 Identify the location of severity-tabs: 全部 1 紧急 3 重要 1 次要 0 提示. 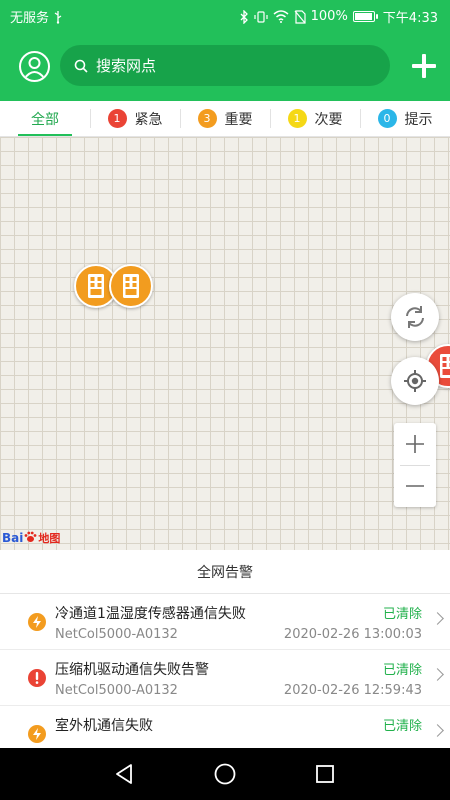
(225, 119).